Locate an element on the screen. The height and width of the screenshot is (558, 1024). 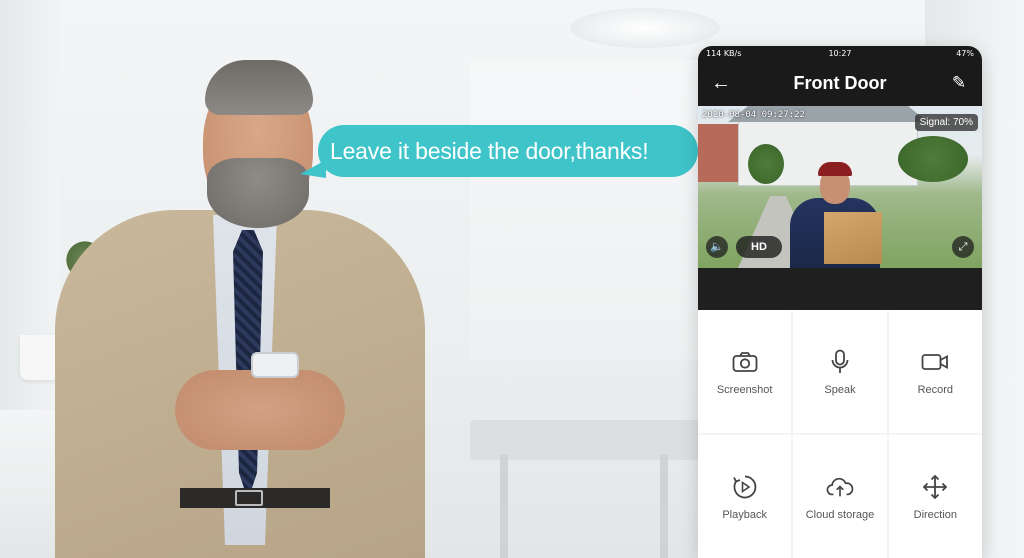
cloud-upload-icon is located at coordinates (840, 487).